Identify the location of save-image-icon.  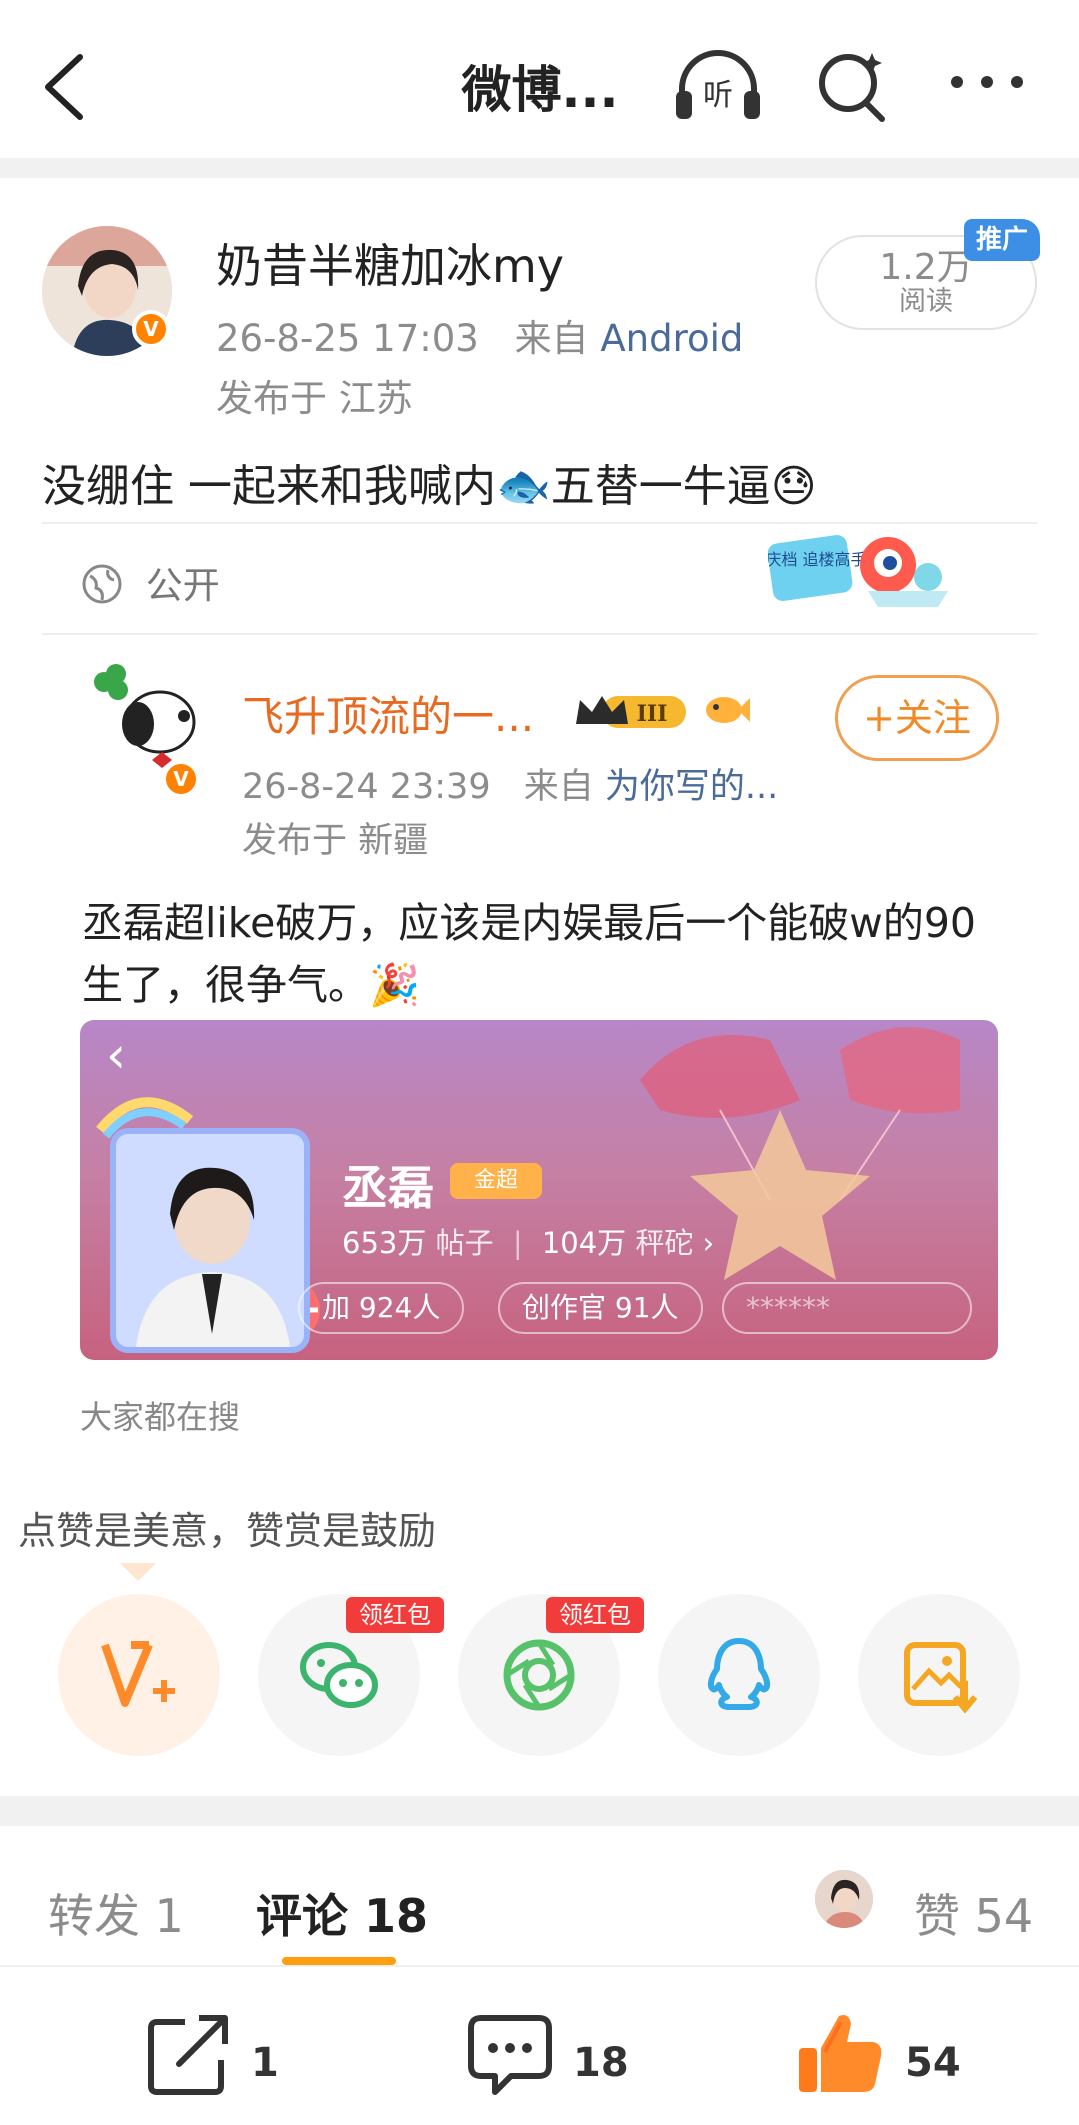
(941, 1678).